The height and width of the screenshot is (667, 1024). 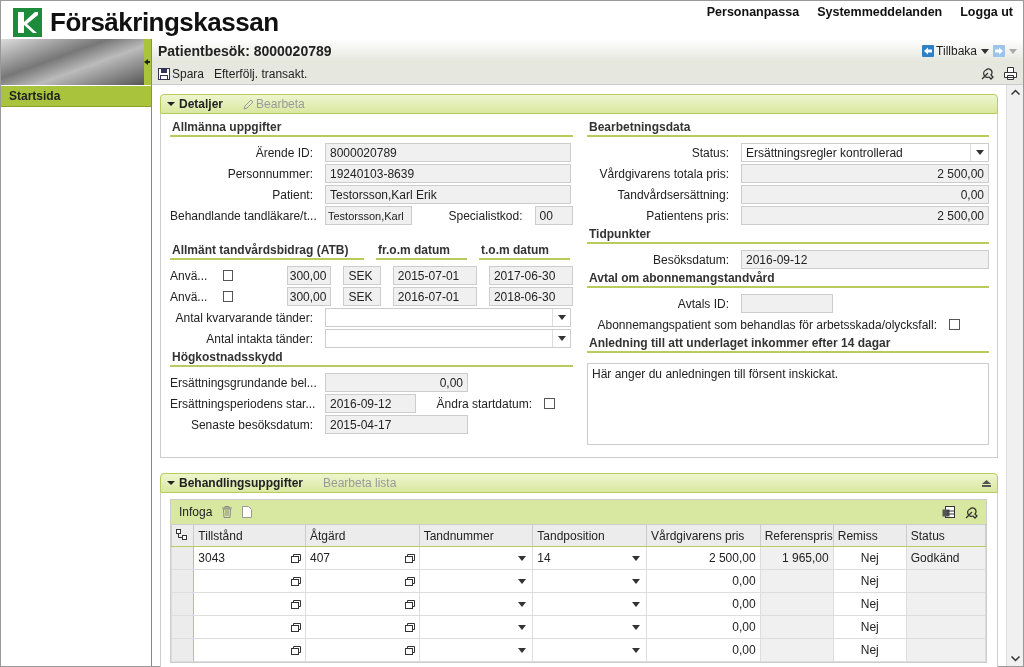 What do you see at coordinates (524, 250) in the screenshot?
I see `section-heading: t.o.m datum` at bounding box center [524, 250].